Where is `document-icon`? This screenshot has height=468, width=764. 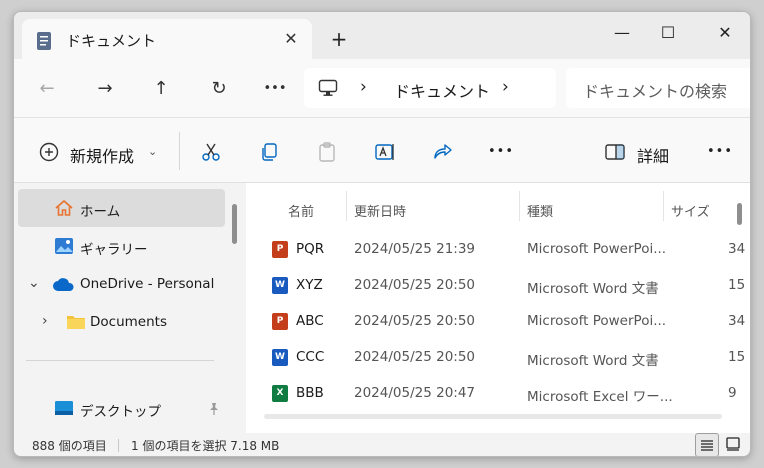
document-icon is located at coordinates (44, 41).